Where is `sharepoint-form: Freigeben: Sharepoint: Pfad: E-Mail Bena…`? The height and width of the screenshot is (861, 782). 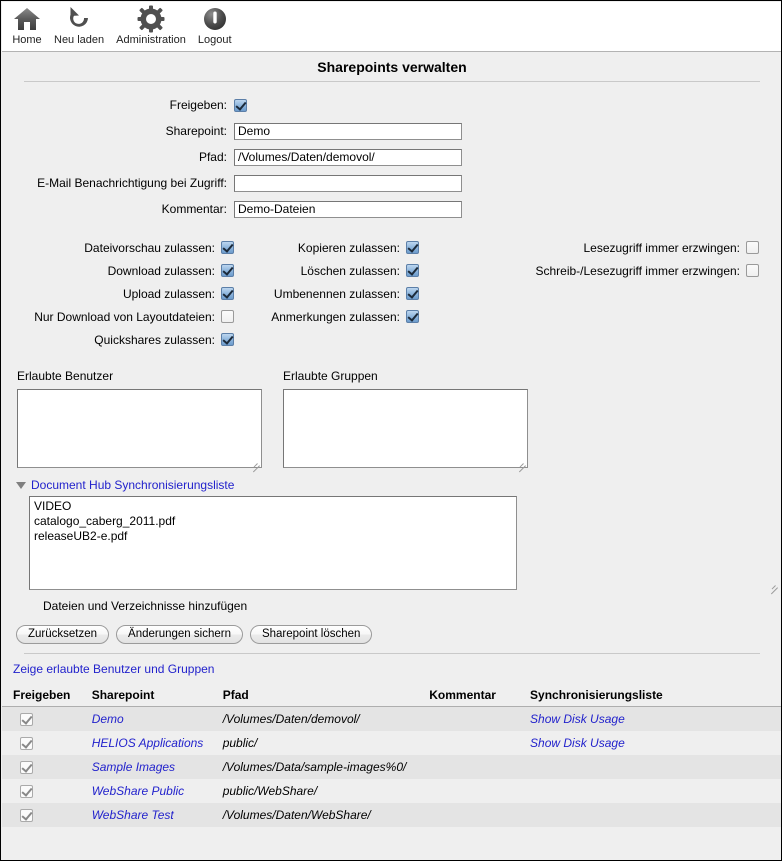
sharepoint-form: Freigeben: Sharepoint: Pfad: E-Mail Bena… is located at coordinates (391, 157).